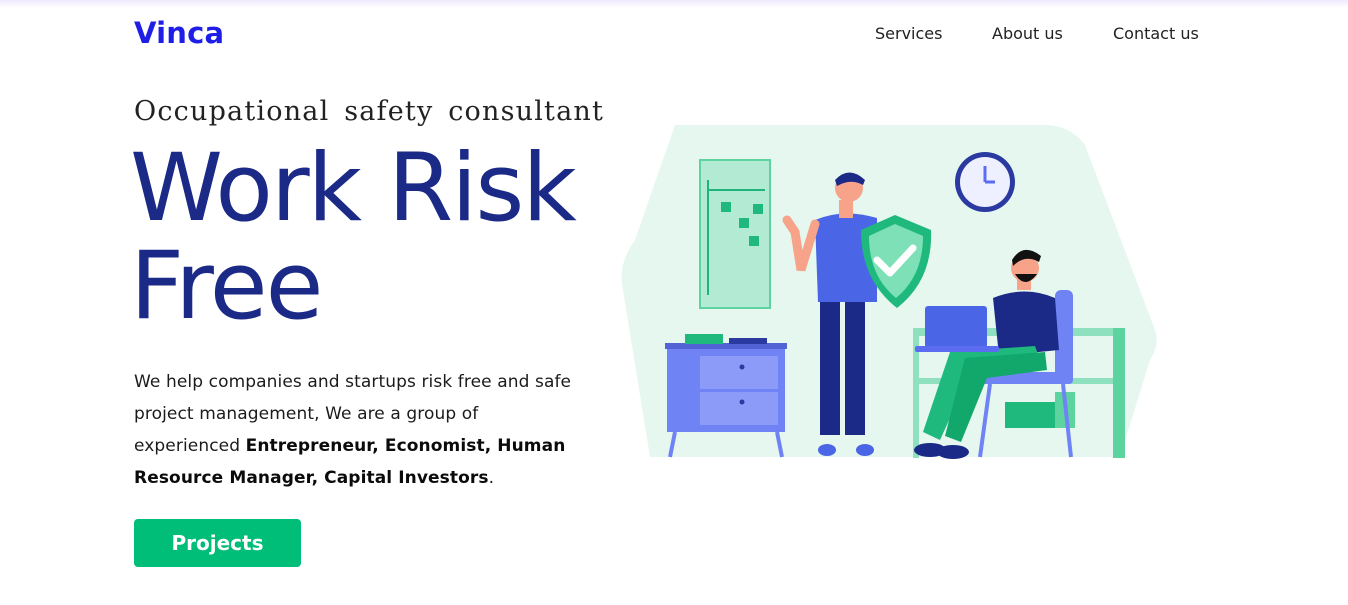 Image resolution: width=1348 pixels, height=605 pixels. Describe the element at coordinates (217, 543) in the screenshot. I see `projects-button: Projects` at that location.